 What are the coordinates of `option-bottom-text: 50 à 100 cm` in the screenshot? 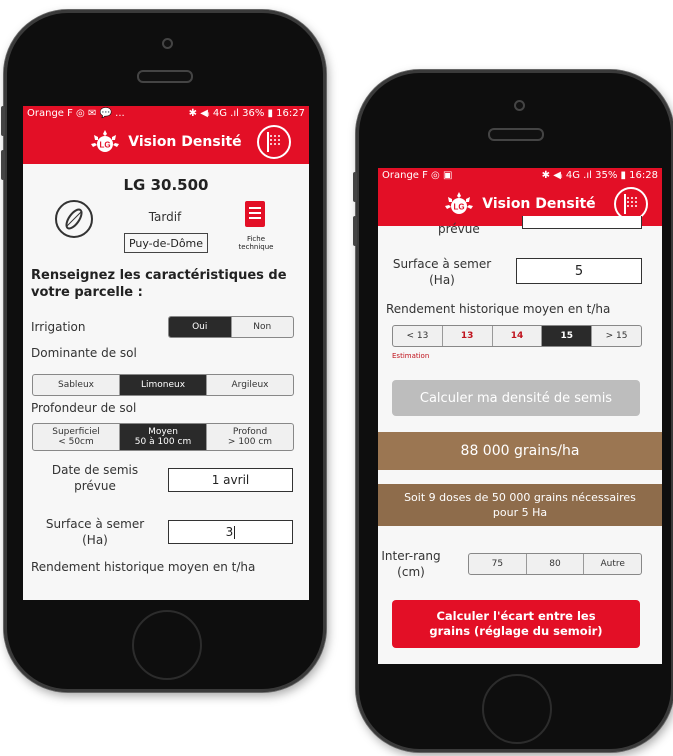 It's located at (163, 442).